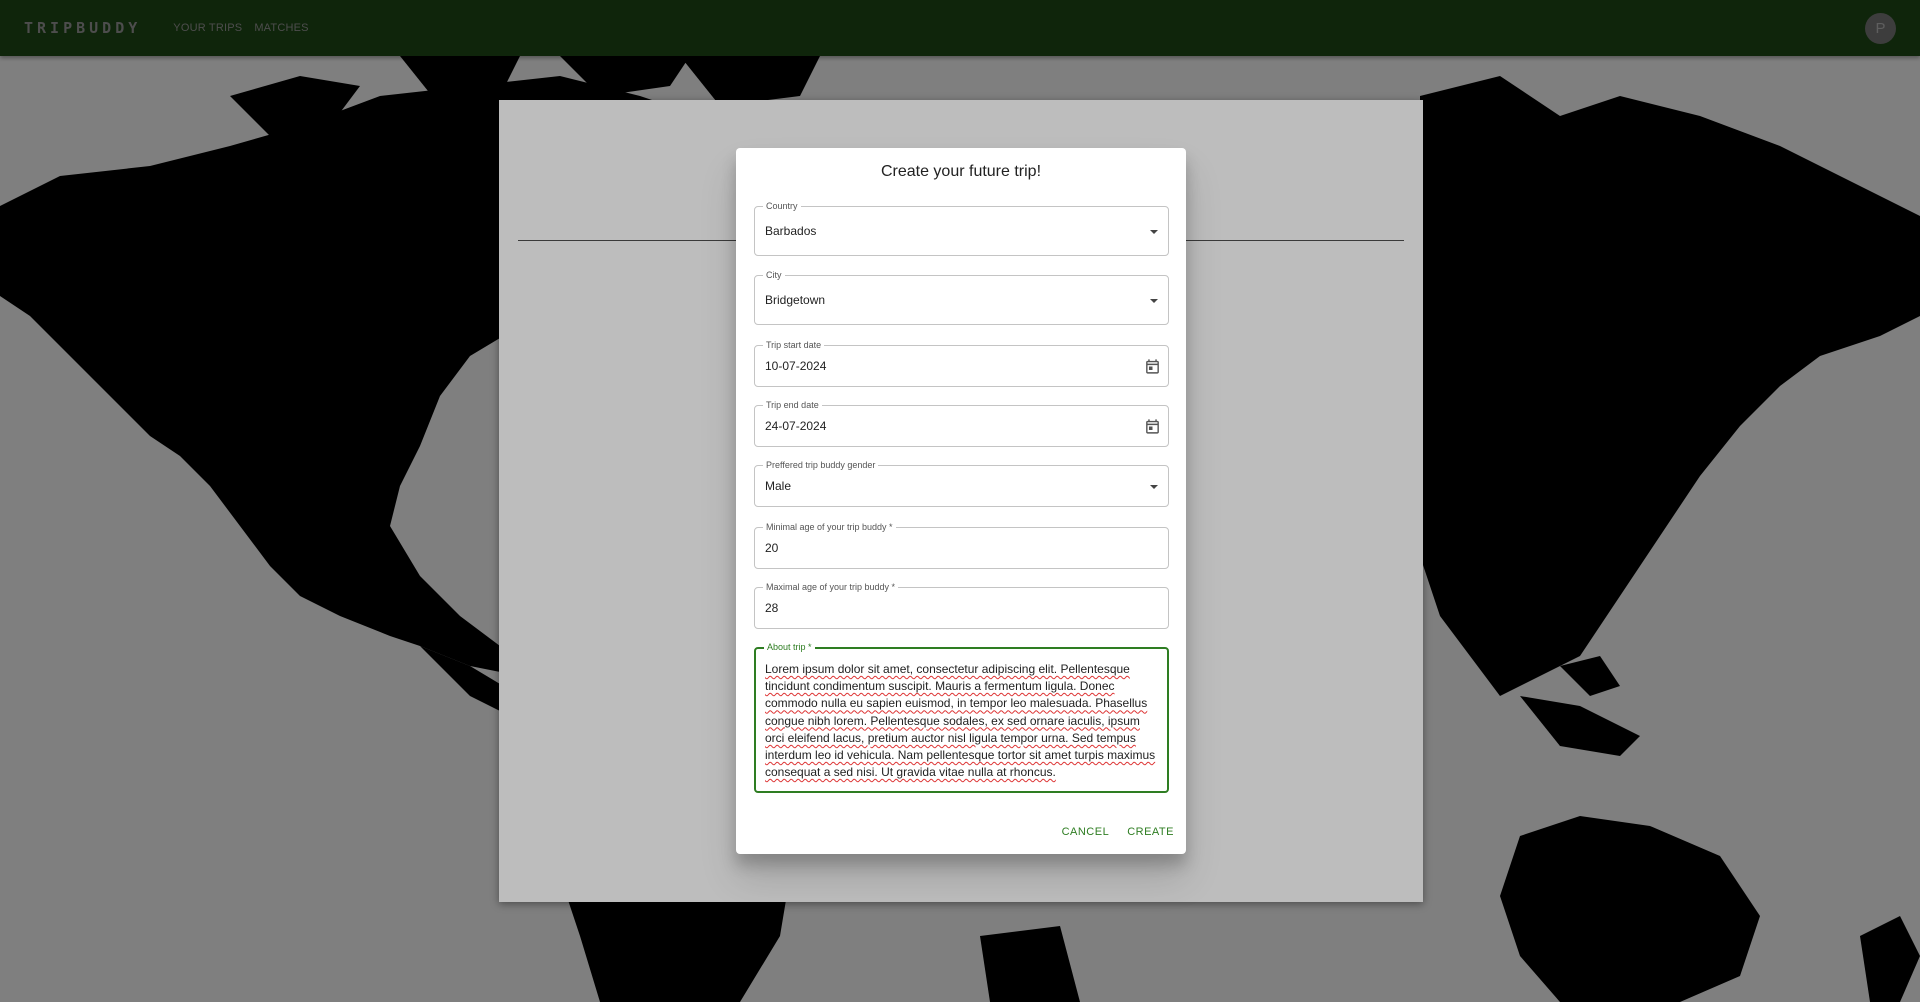 The height and width of the screenshot is (1002, 1920). Describe the element at coordinates (782, 206) in the screenshot. I see `country-label: Country` at that location.